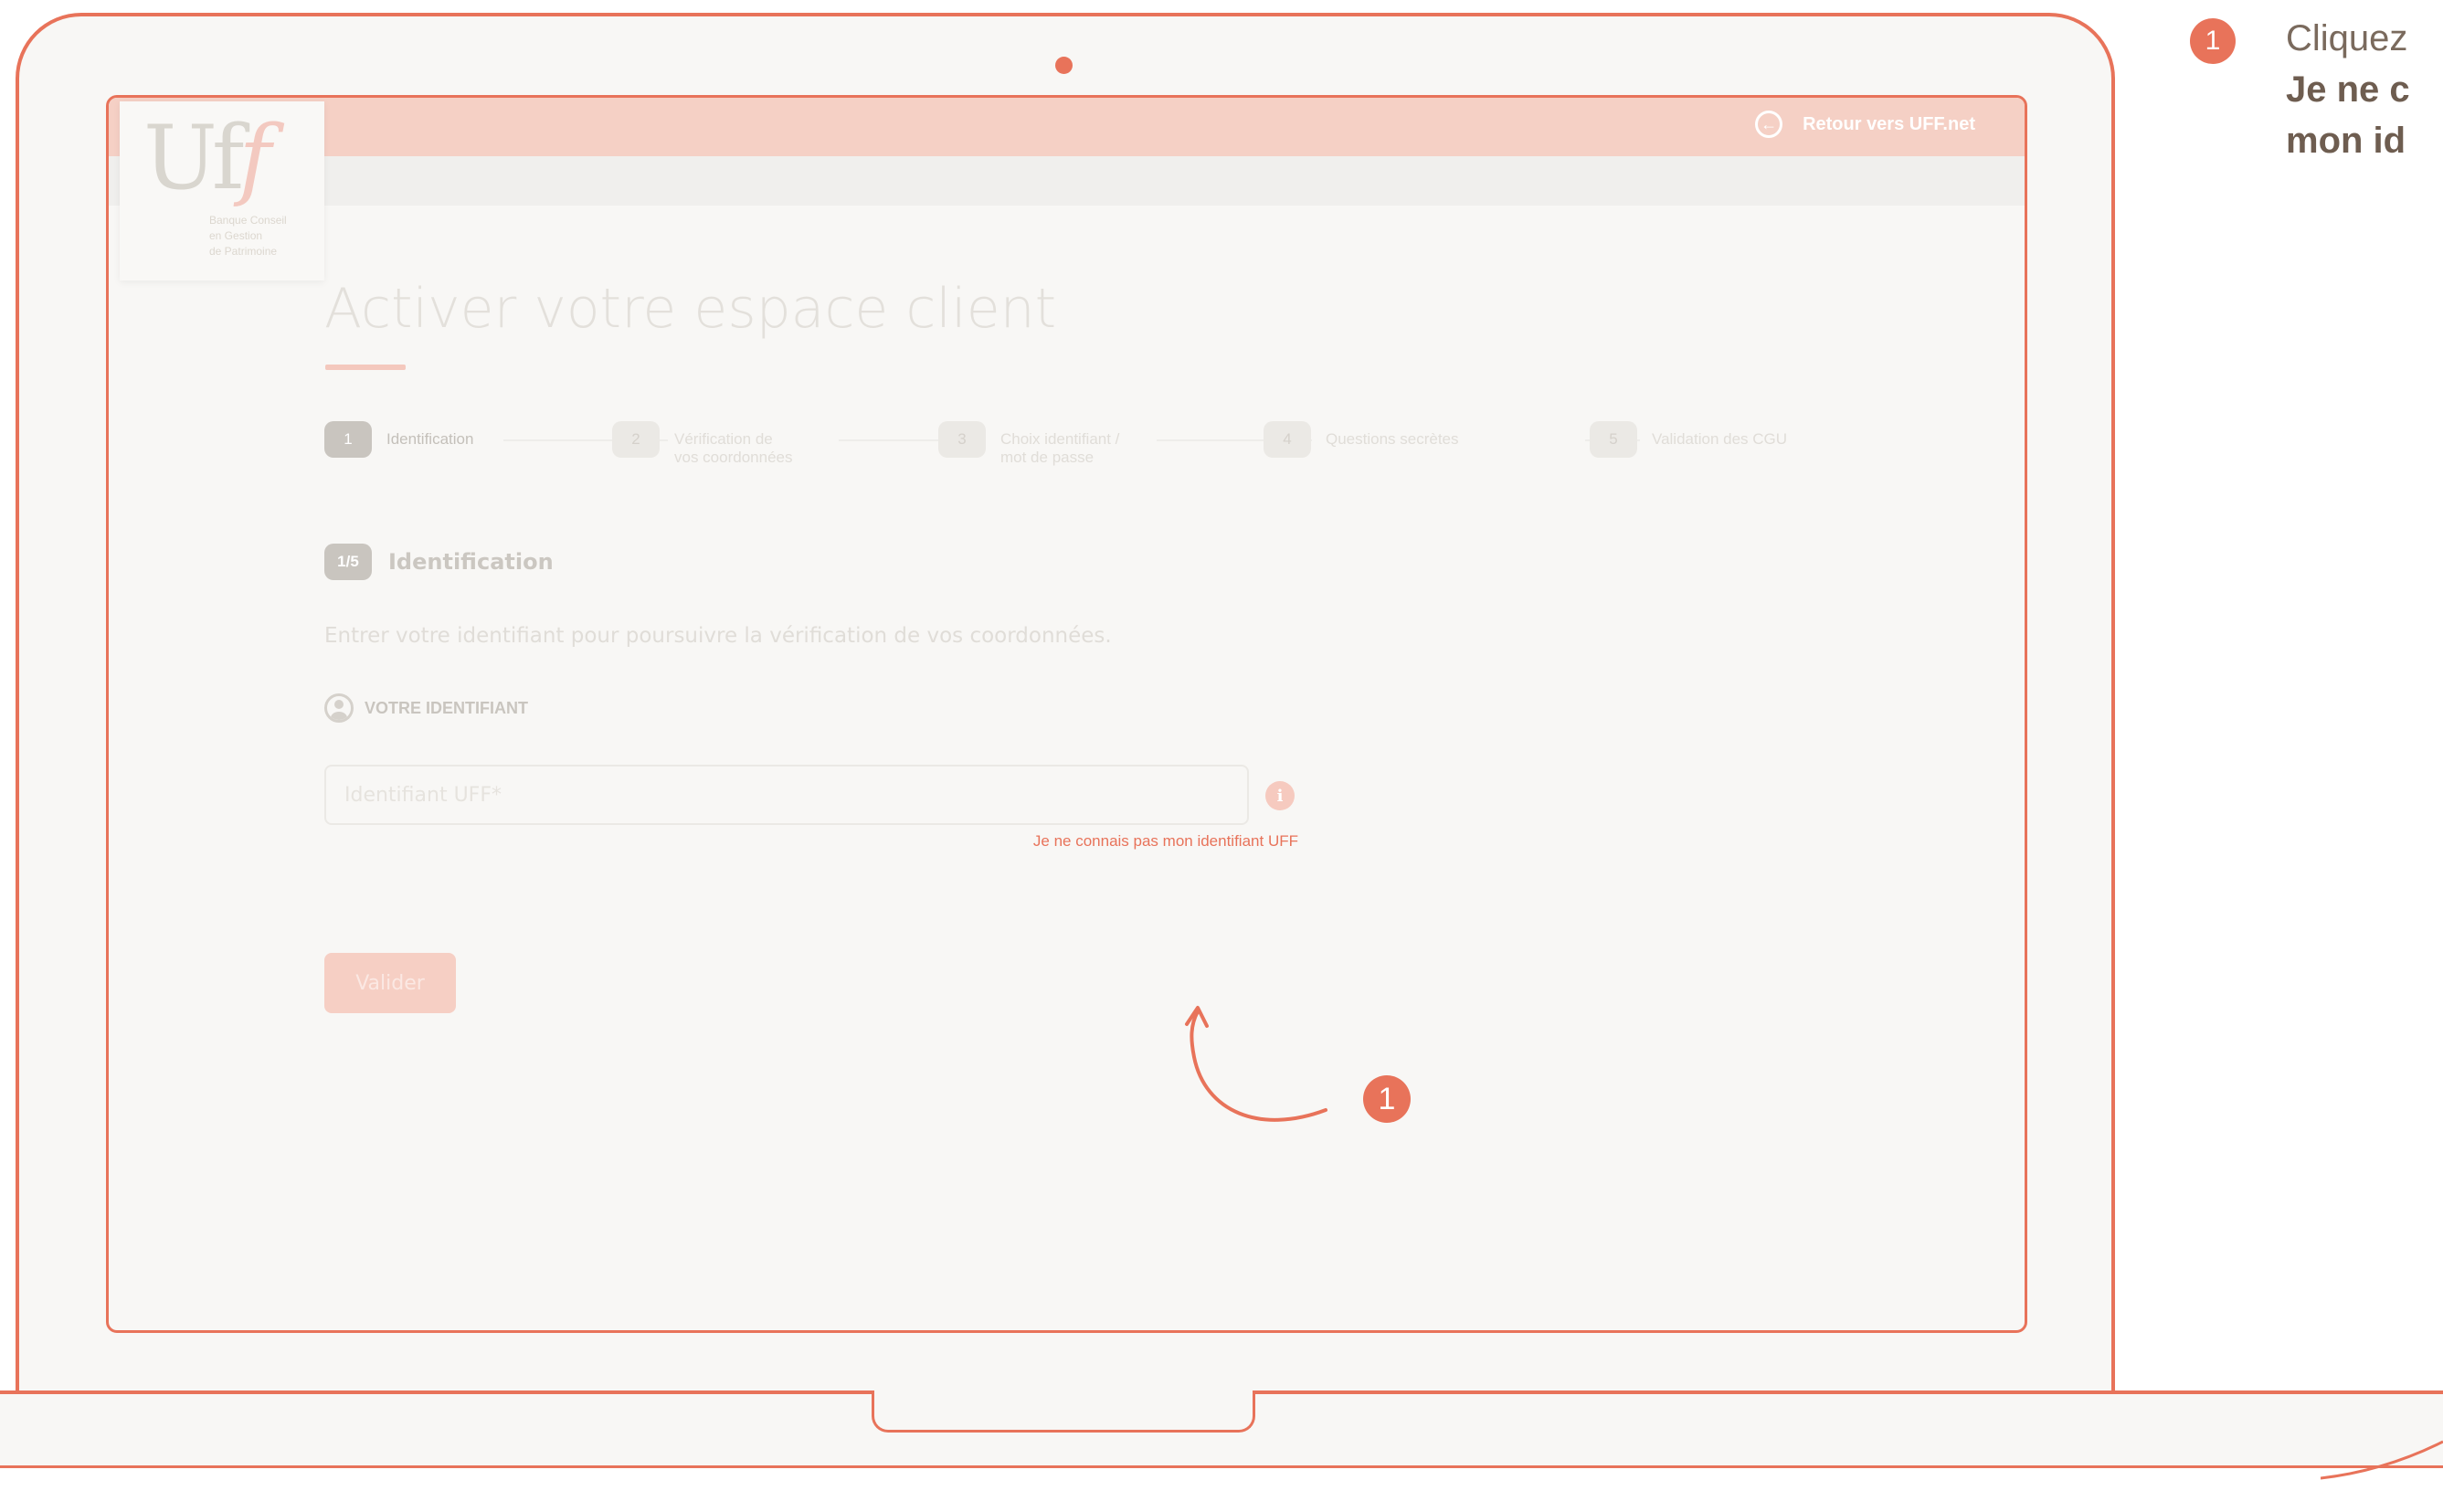 This screenshot has height=1512, width=2443. Describe the element at coordinates (207, 158) in the screenshot. I see `logo-mark: Uff` at that location.